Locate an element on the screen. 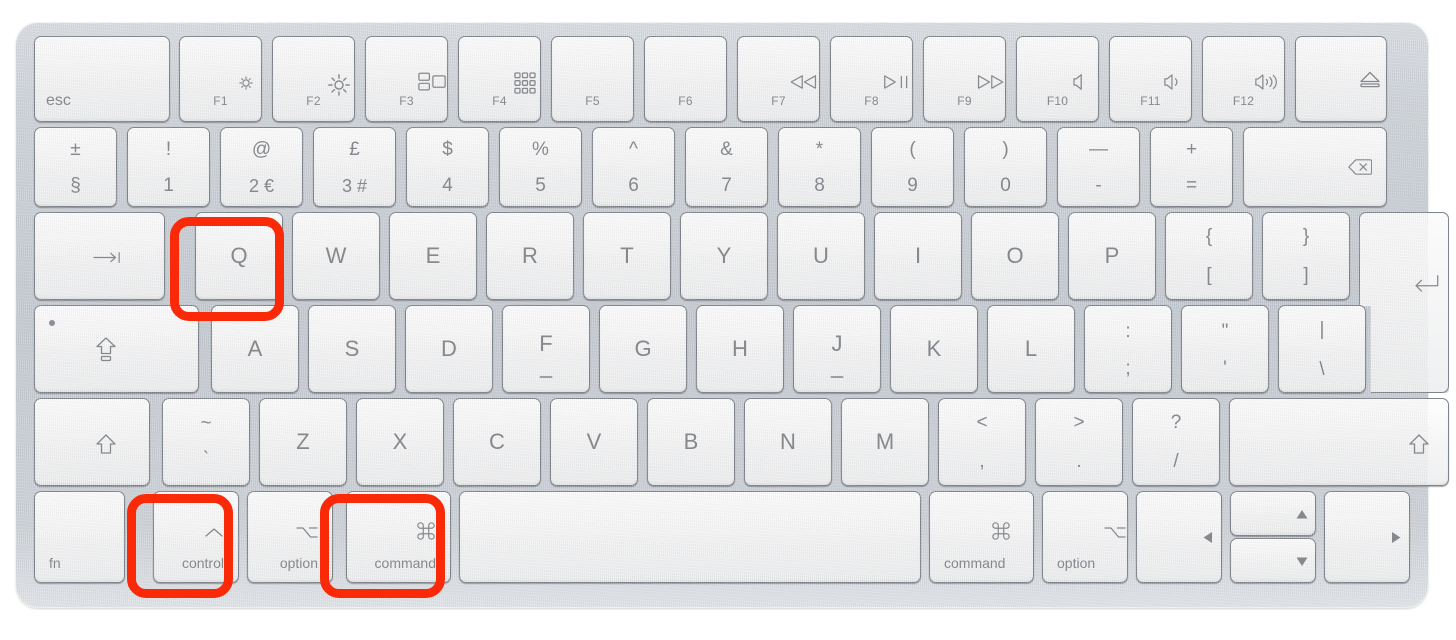  control-icon is located at coordinates (190, 531).